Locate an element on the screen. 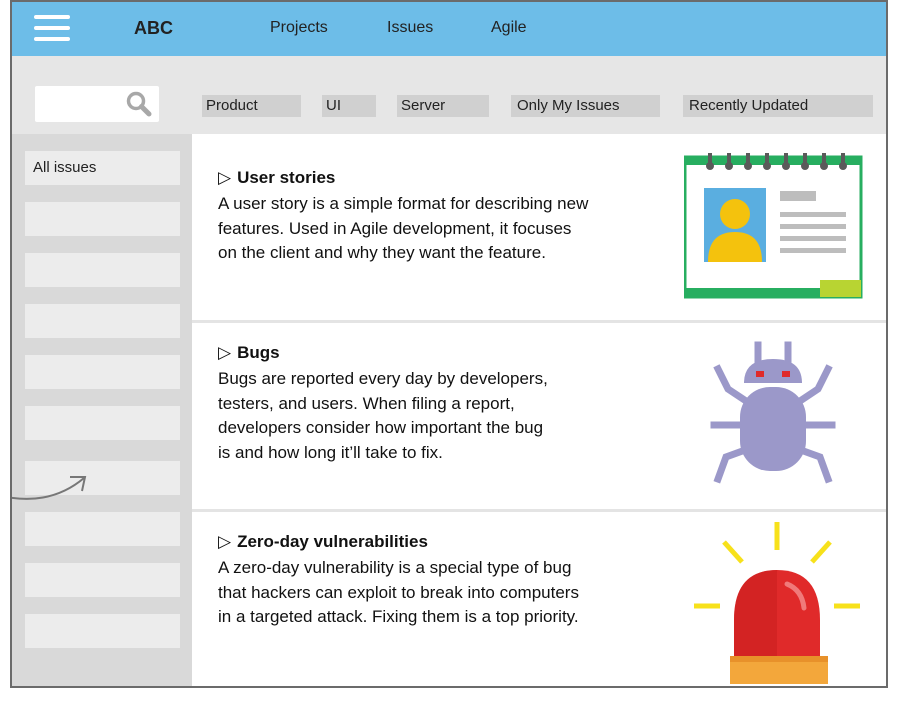 The width and height of the screenshot is (900, 702). filter-chip-recently-updated: Recently Updated is located at coordinates (778, 106).